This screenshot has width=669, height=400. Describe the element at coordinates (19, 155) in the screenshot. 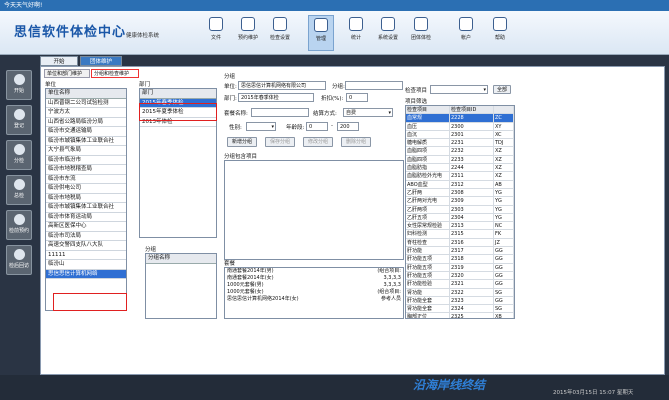

I see `nav-item-2: 分检` at that location.